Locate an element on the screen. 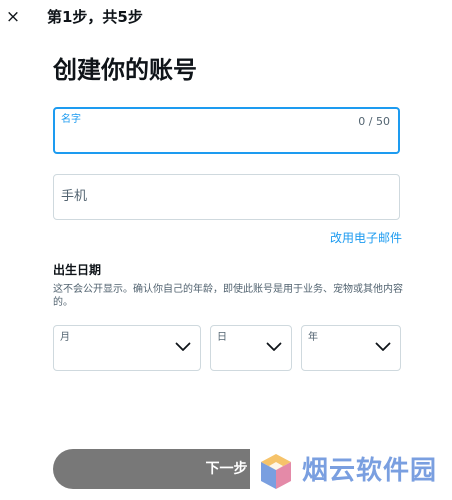  close-icon: × is located at coordinates (13, 17).